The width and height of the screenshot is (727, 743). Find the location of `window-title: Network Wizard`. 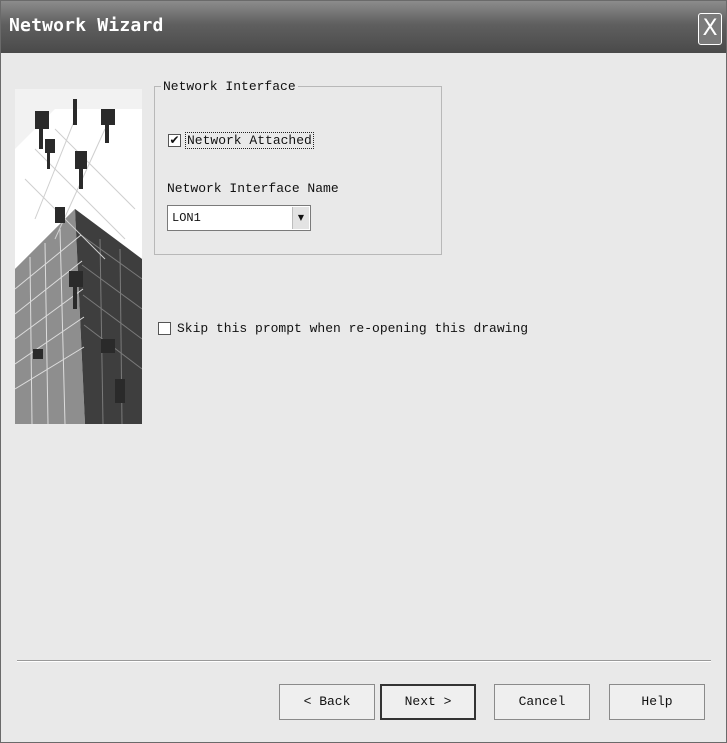

window-title: Network Wizard is located at coordinates (86, 25).